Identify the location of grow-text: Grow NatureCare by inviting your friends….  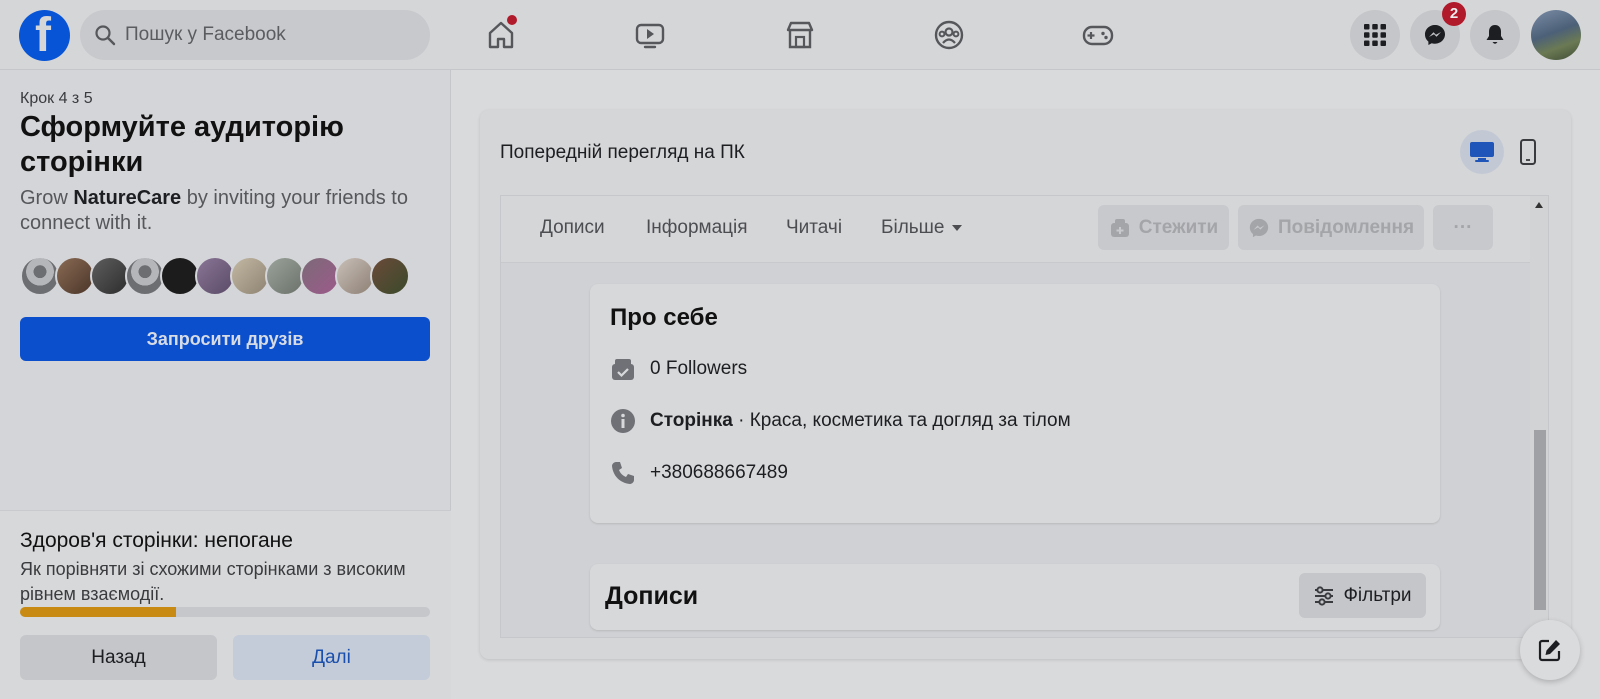
(230, 211).